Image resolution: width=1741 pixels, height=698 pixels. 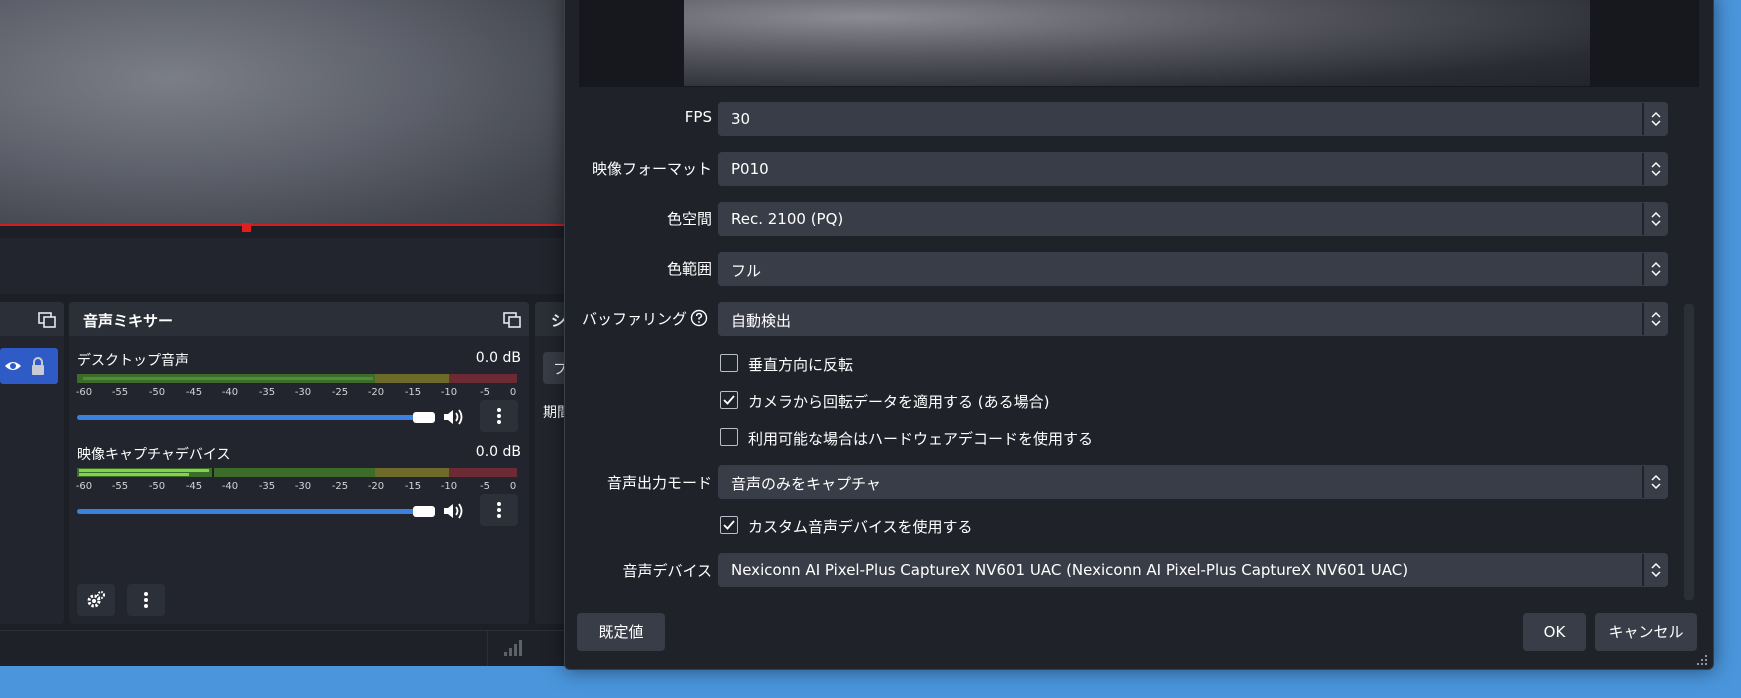 What do you see at coordinates (806, 484) in the screenshot?
I see `audio-output-mode-value: 音声のみをキャプチャ` at bounding box center [806, 484].